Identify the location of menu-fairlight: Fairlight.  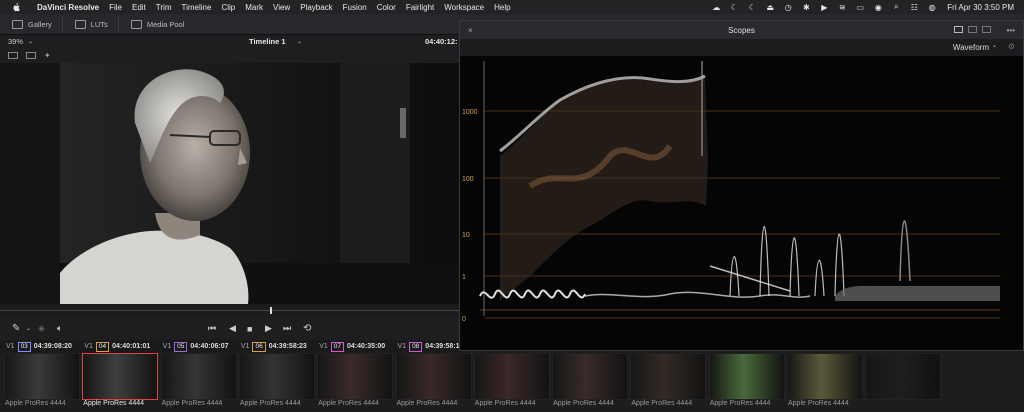
(420, 7).